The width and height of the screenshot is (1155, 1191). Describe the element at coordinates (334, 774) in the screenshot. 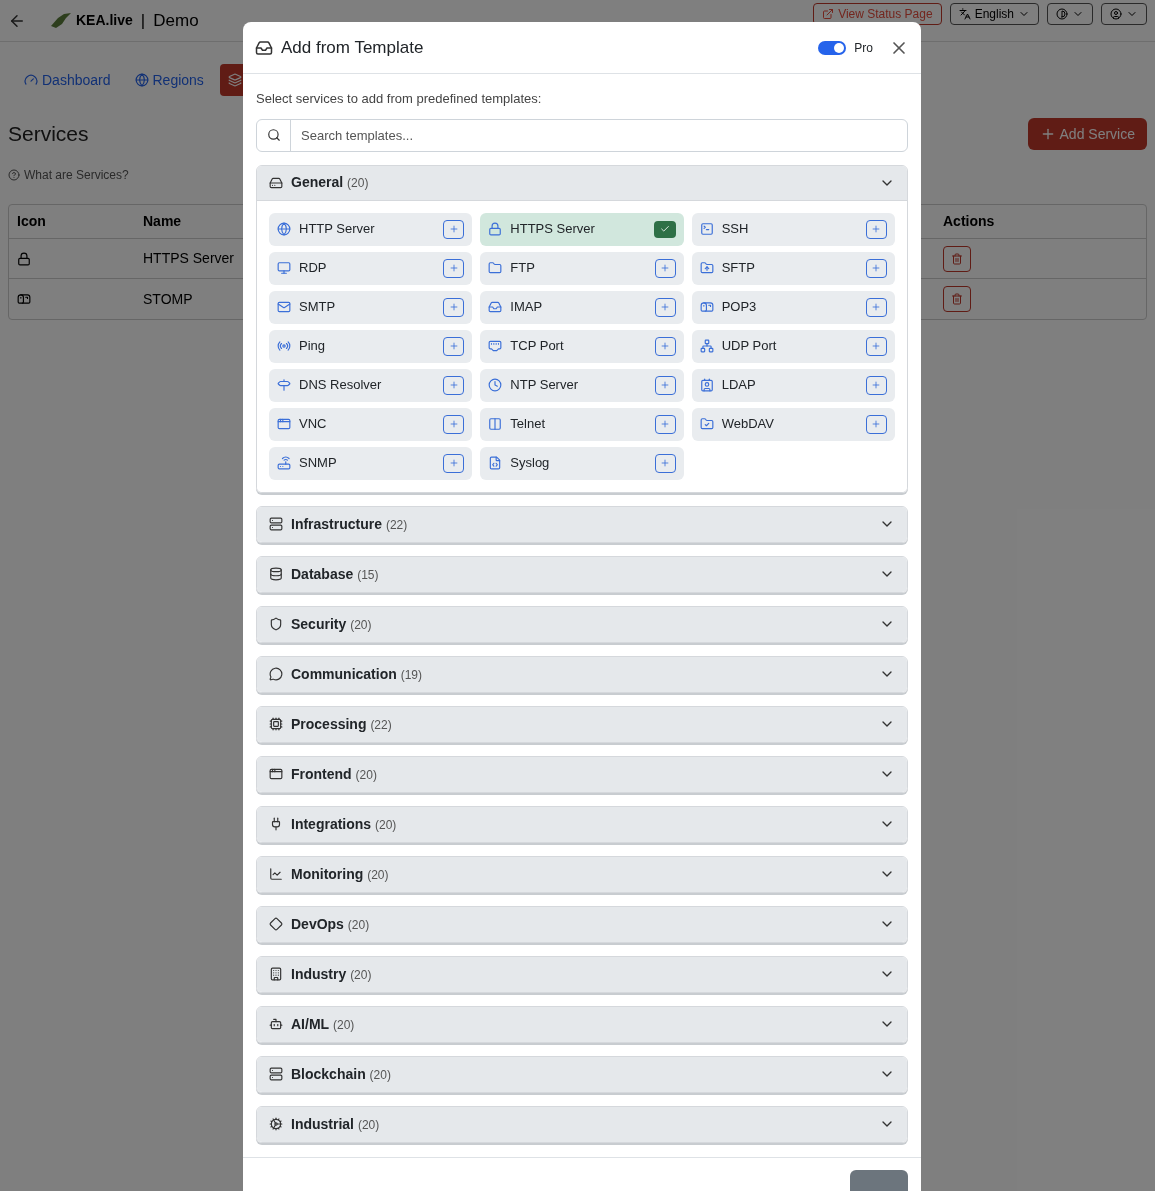

I see `category-title: Frontend (20)` at that location.